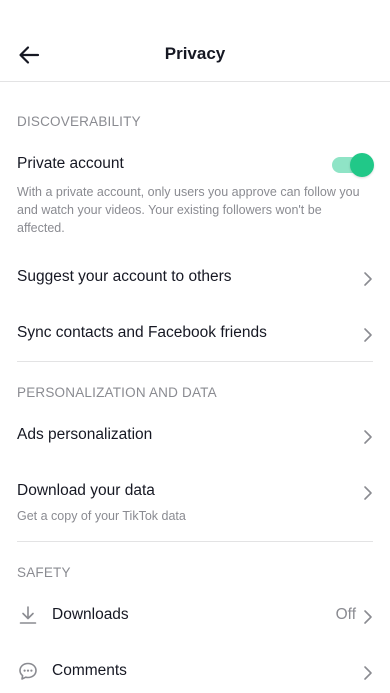 The height and width of the screenshot is (693, 390). What do you see at coordinates (142, 332) in the screenshot?
I see `sync-contacts-label: Sync contacts and Facebook friends` at bounding box center [142, 332].